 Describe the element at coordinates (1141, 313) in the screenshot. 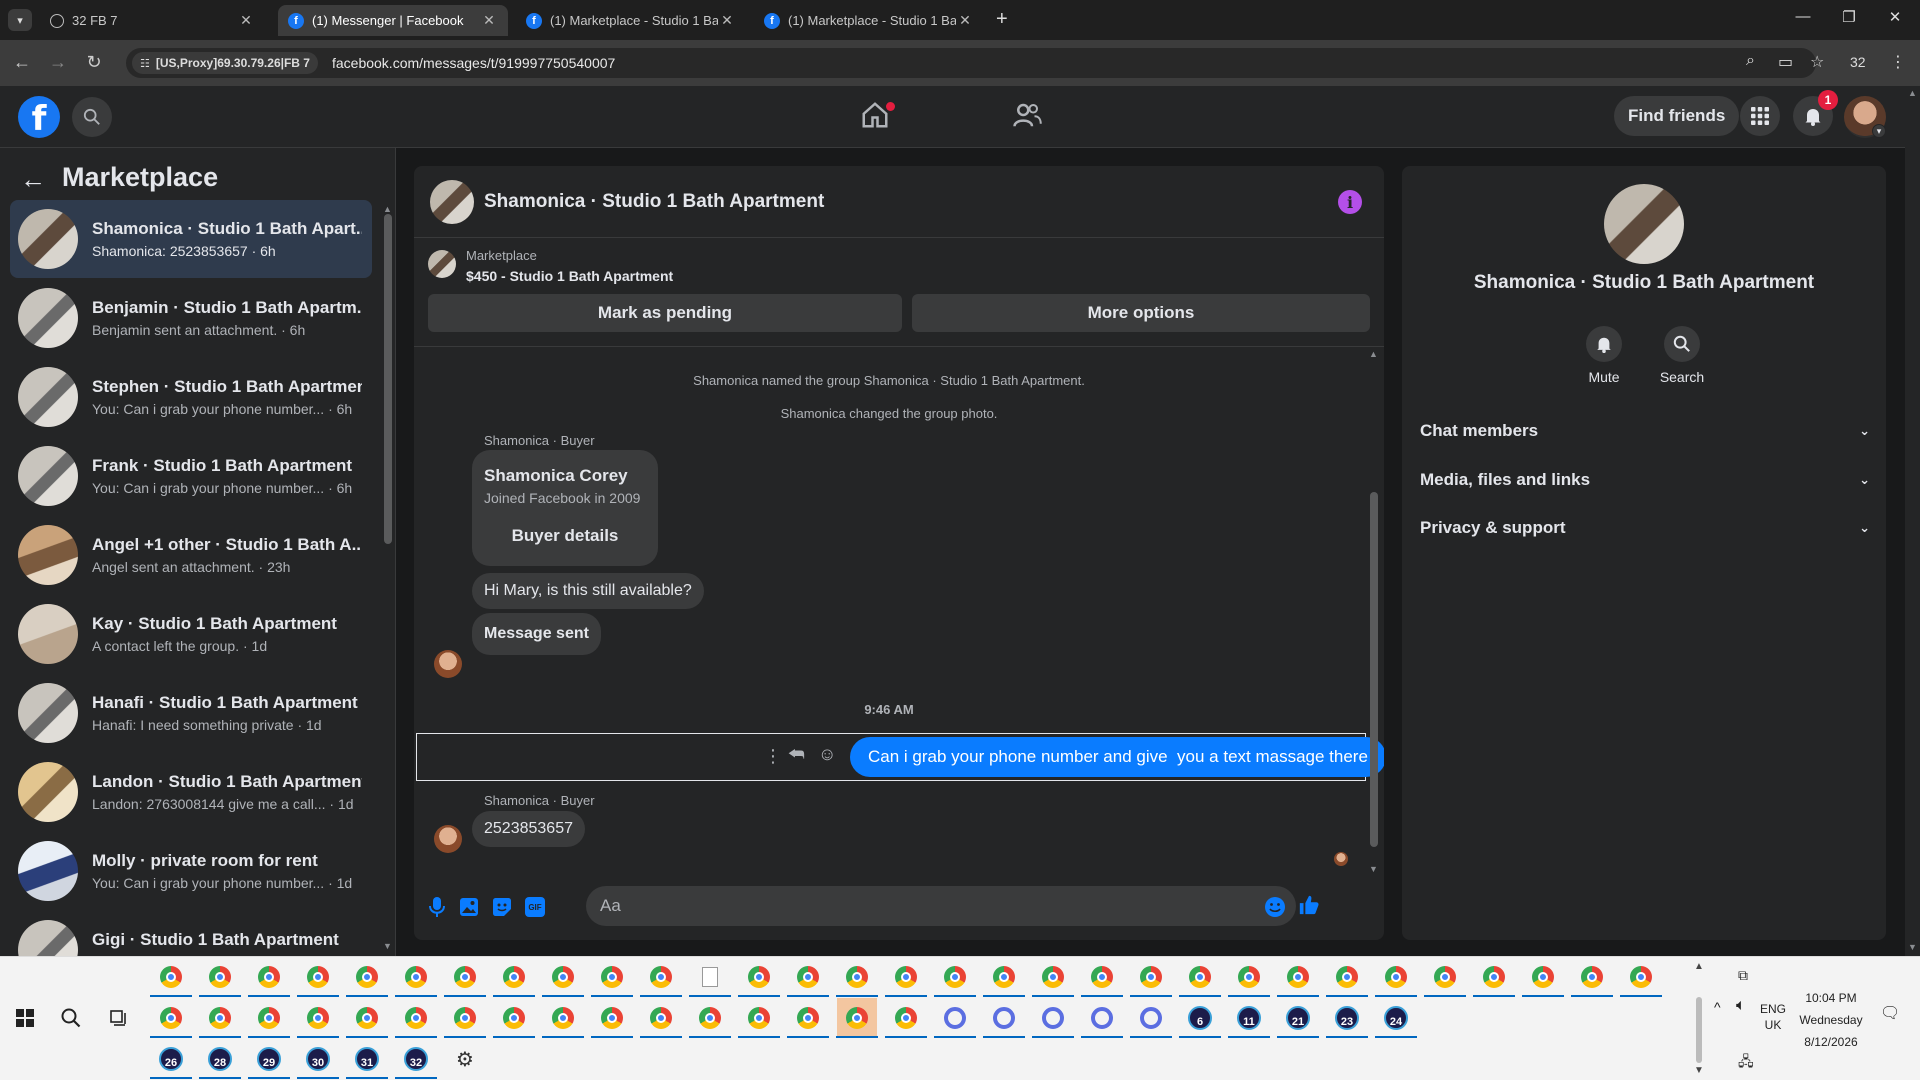

I see `more-options-button: More options` at that location.